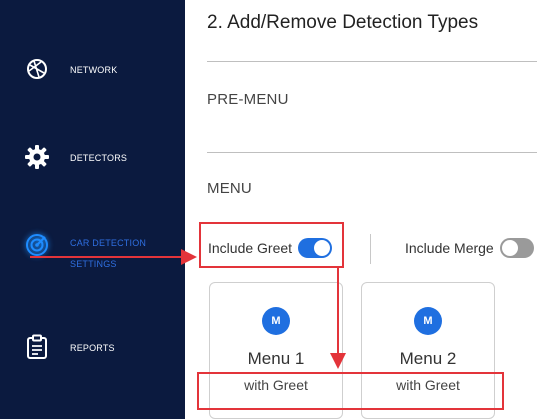  I want to click on sidebar-item-network: NETWORK, so click(92, 70).